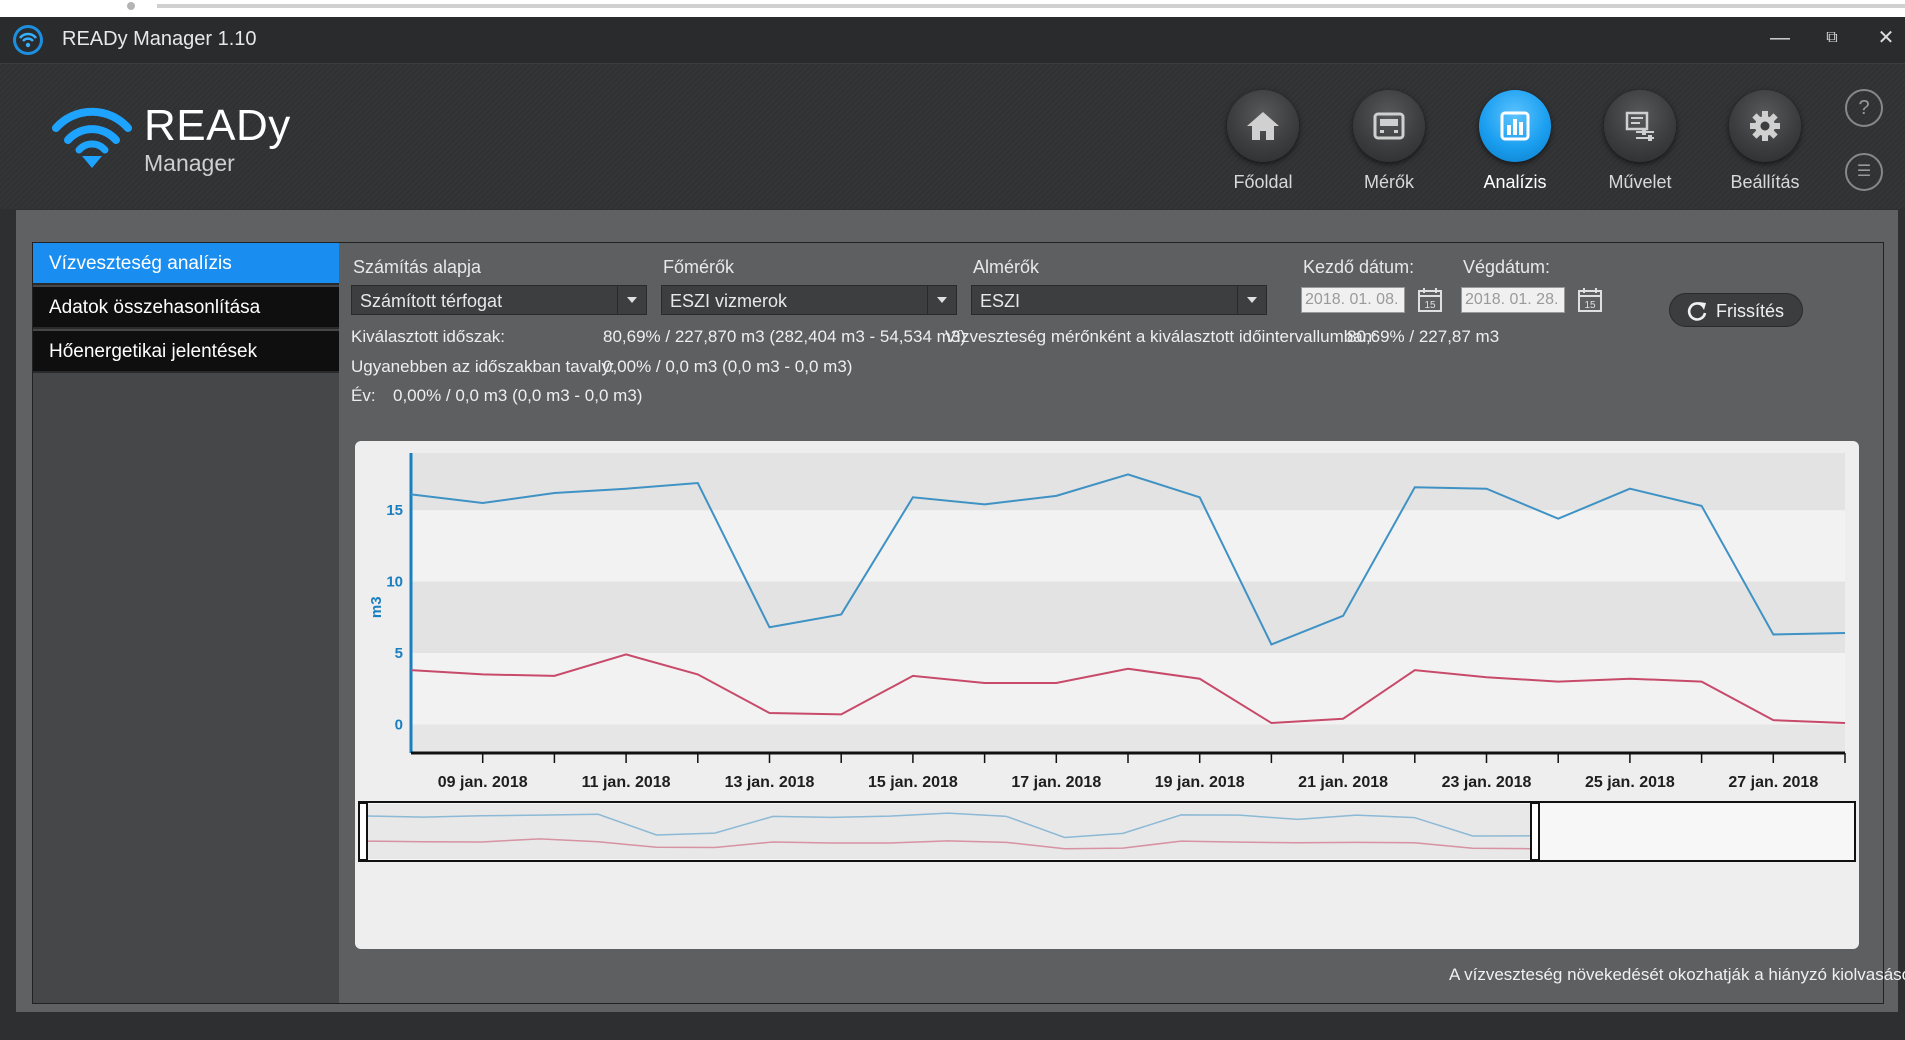 The height and width of the screenshot is (1040, 1905). Describe the element at coordinates (131, 6) in the screenshot. I see `progress-dot` at that location.